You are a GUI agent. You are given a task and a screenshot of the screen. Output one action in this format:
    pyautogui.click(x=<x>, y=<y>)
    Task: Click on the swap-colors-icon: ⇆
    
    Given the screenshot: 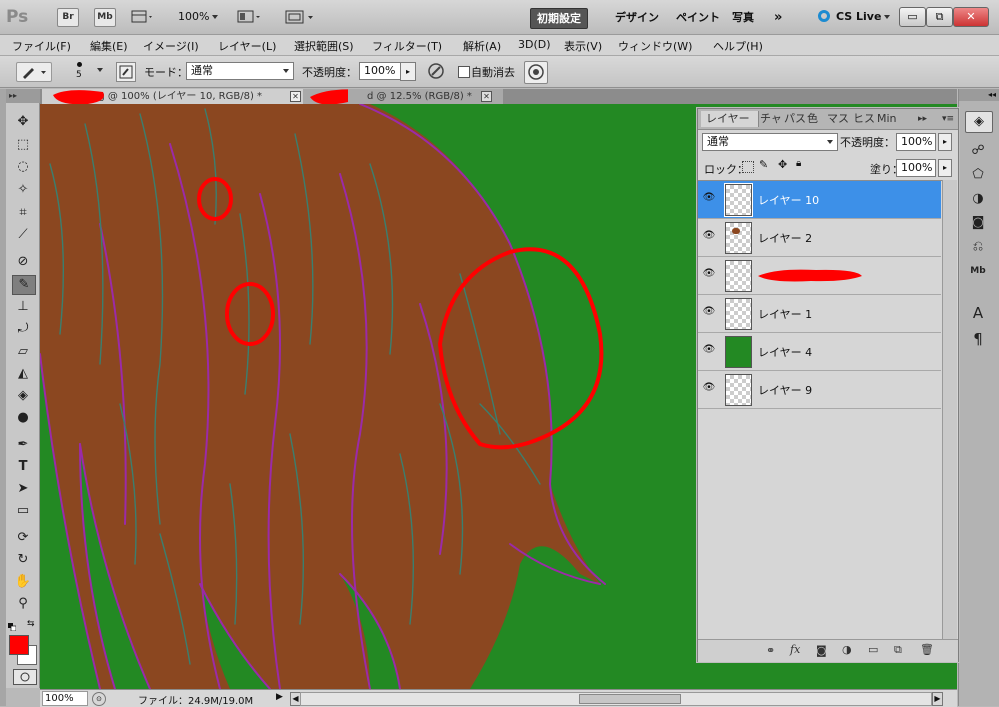 What is the action you would take?
    pyautogui.click(x=31, y=624)
    